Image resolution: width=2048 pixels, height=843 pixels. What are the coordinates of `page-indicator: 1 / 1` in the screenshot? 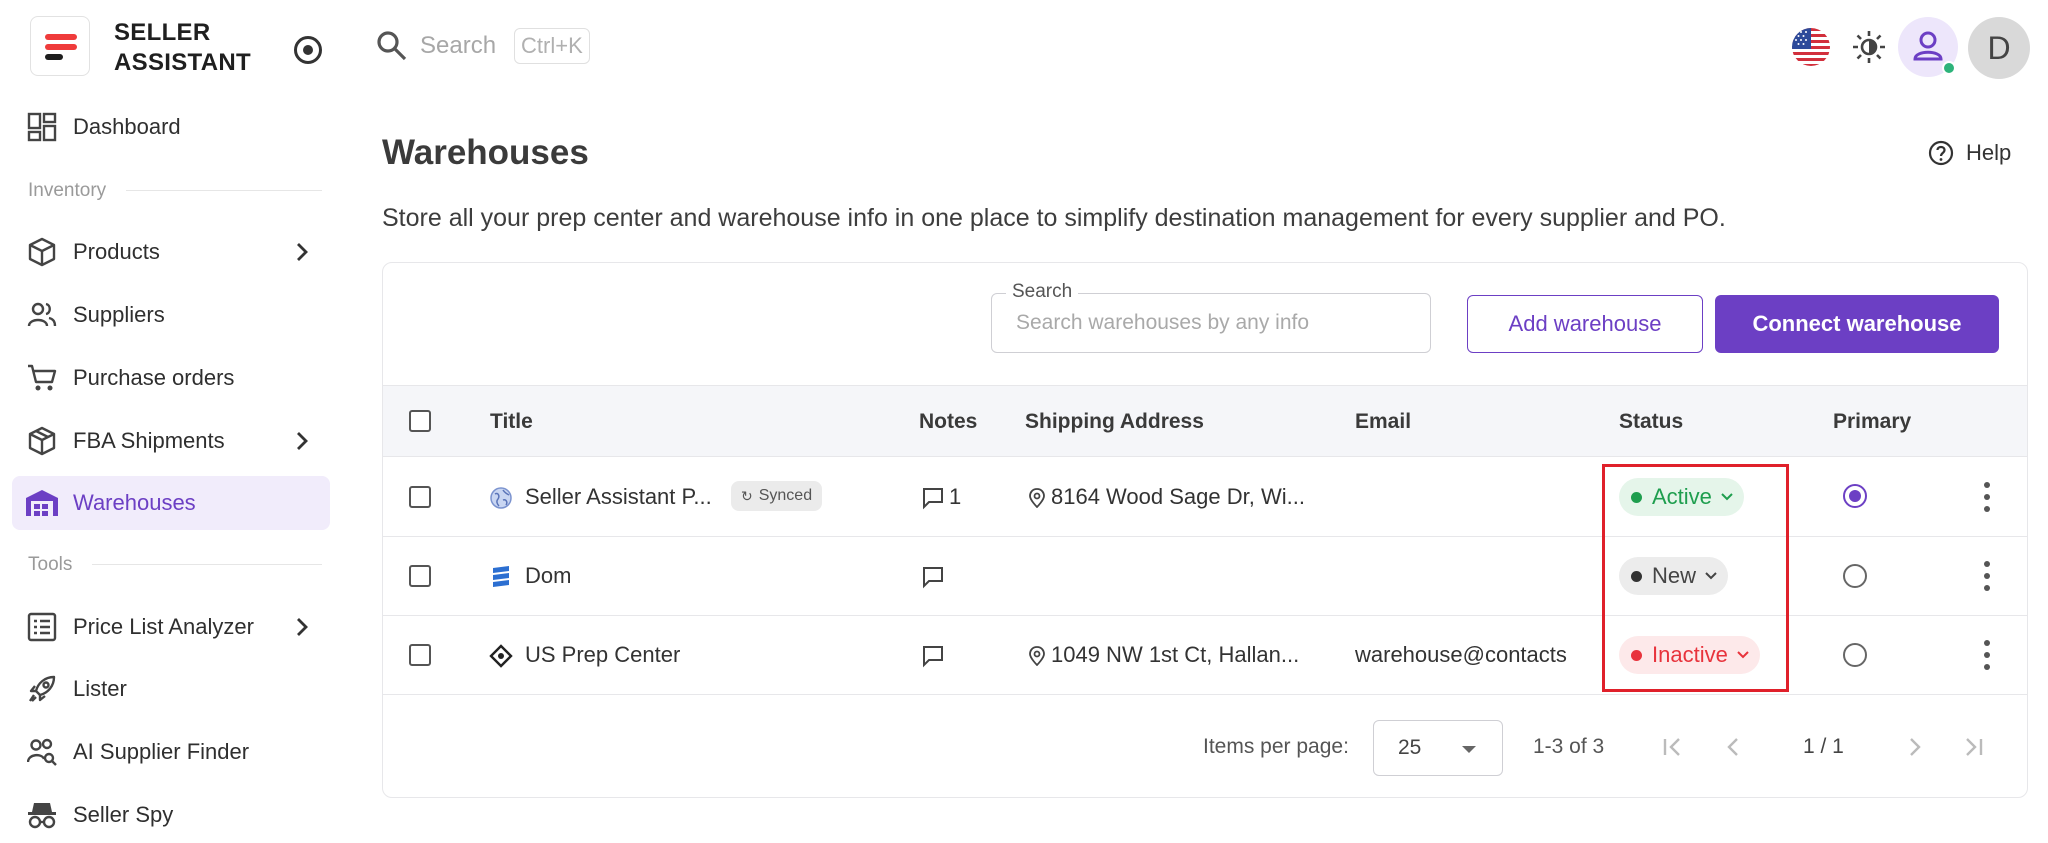 It's located at (1823, 746).